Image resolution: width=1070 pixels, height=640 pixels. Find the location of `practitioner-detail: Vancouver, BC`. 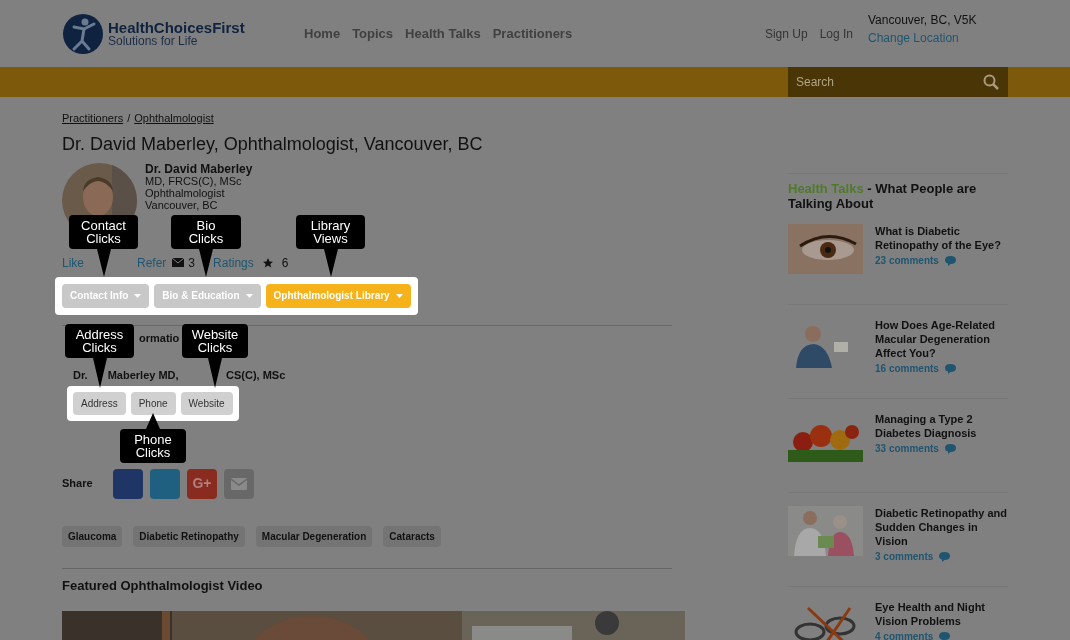

practitioner-detail: Vancouver, BC is located at coordinates (181, 204).